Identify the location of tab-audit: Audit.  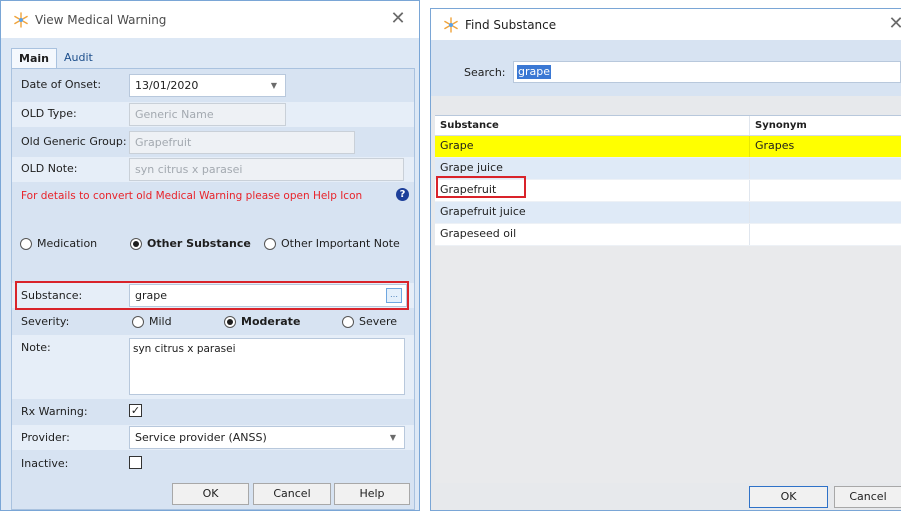
(78, 58).